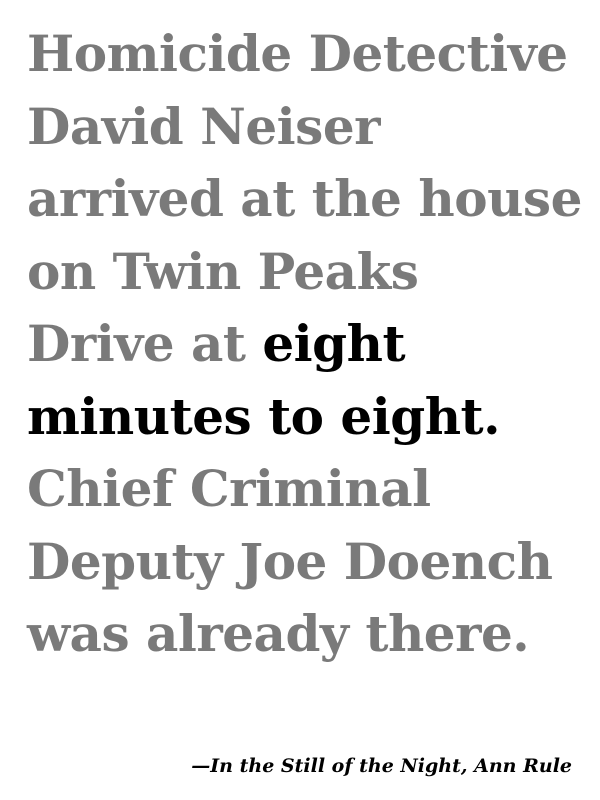 The height and width of the screenshot is (800, 600). I want to click on quote-text: arrived at the house, so click(304, 198).